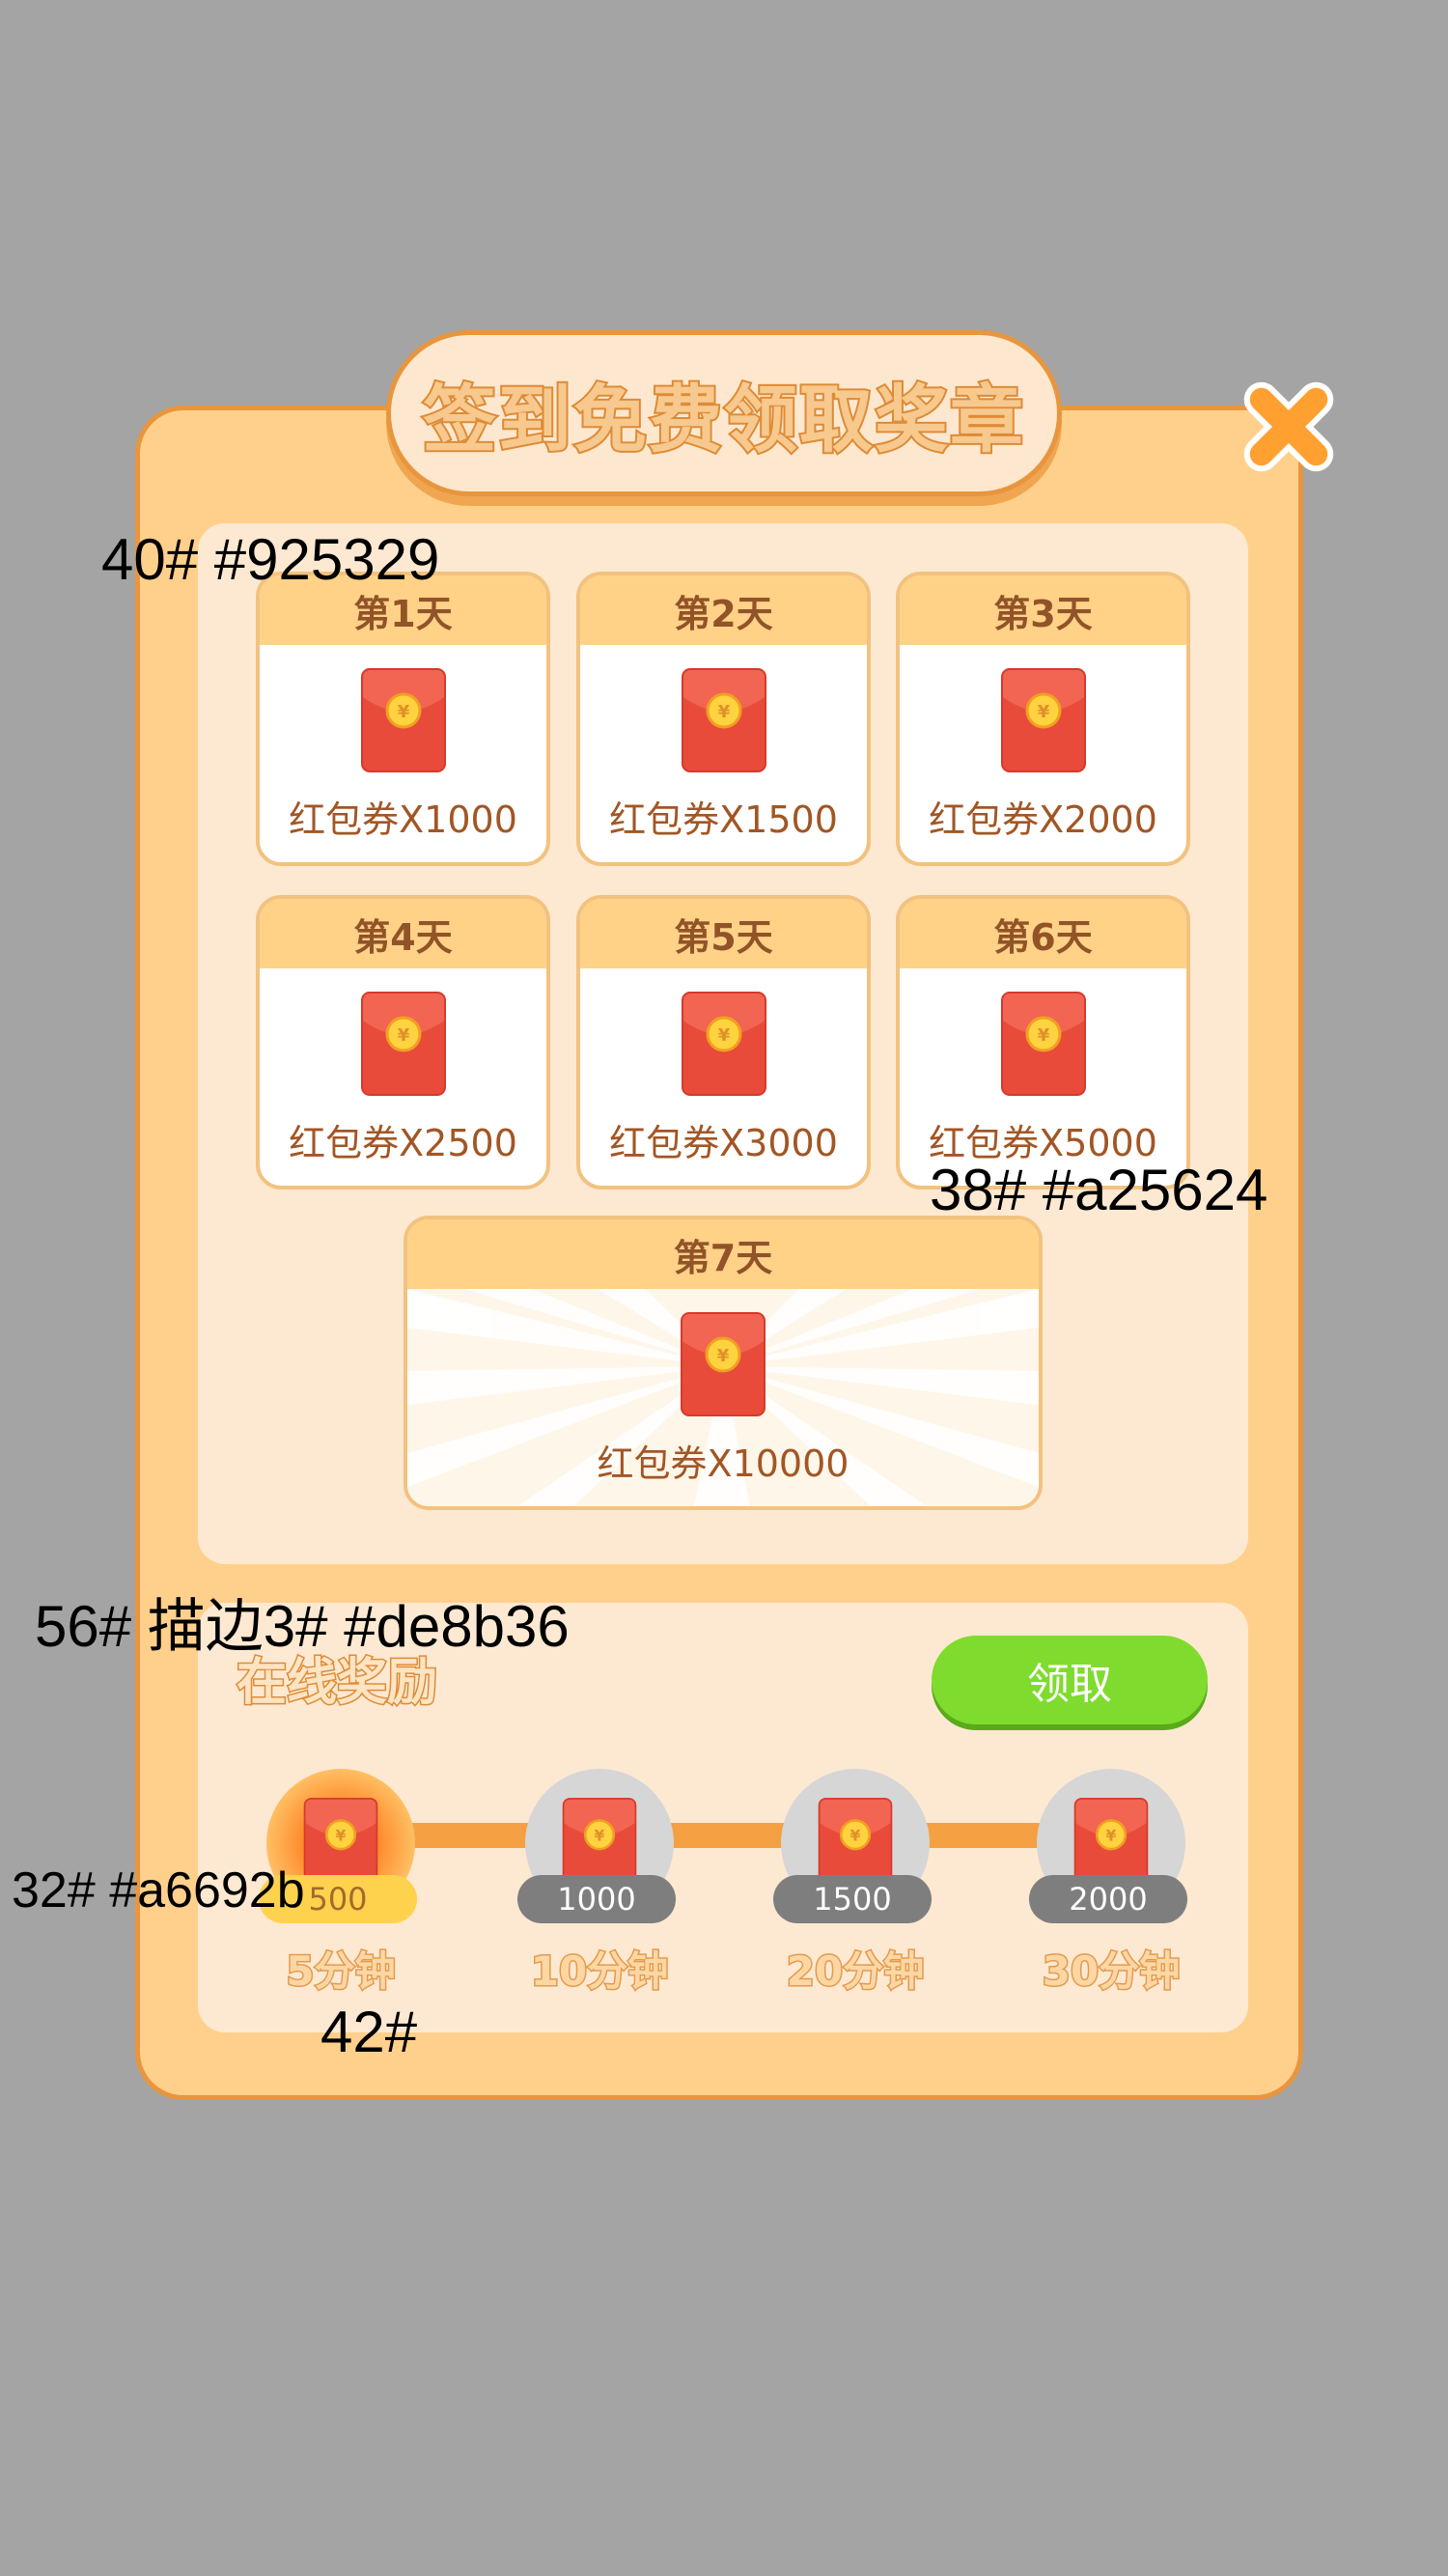 The height and width of the screenshot is (2576, 1448). What do you see at coordinates (599, 1972) in the screenshot?
I see `node-time-label: 10分钟` at bounding box center [599, 1972].